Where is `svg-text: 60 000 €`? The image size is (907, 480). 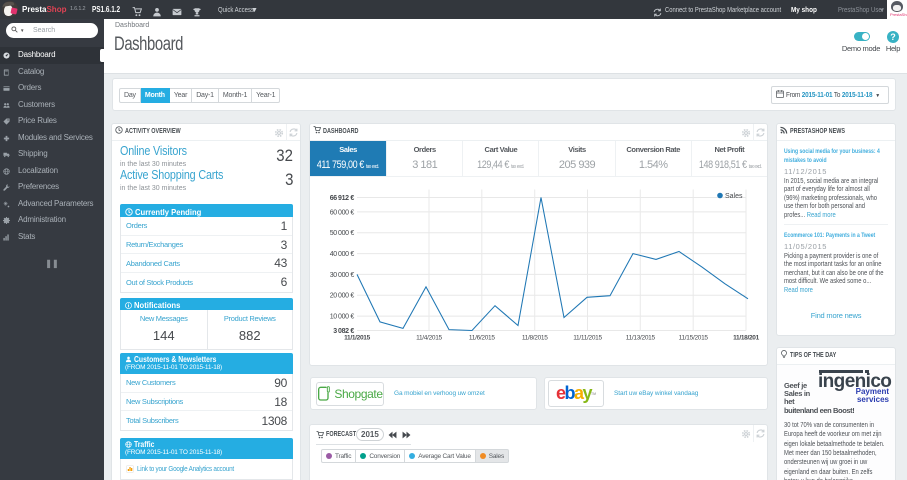 svg-text: 60 000 € is located at coordinates (342, 212).